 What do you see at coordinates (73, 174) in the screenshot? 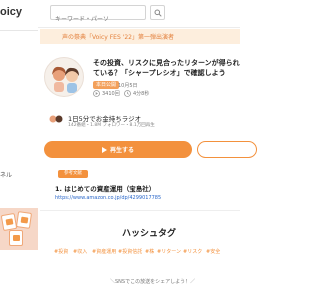
I see `reference-tag: 参考文献` at bounding box center [73, 174].